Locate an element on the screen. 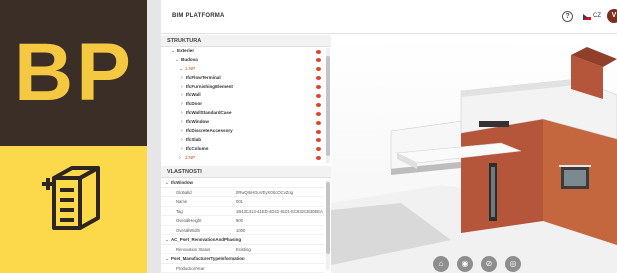 Image resolution: width=617 pixels, height=273 pixels. property-group-renovation: ⌄ AC_Pset_RenovationAndPhasing is located at coordinates (242, 240).